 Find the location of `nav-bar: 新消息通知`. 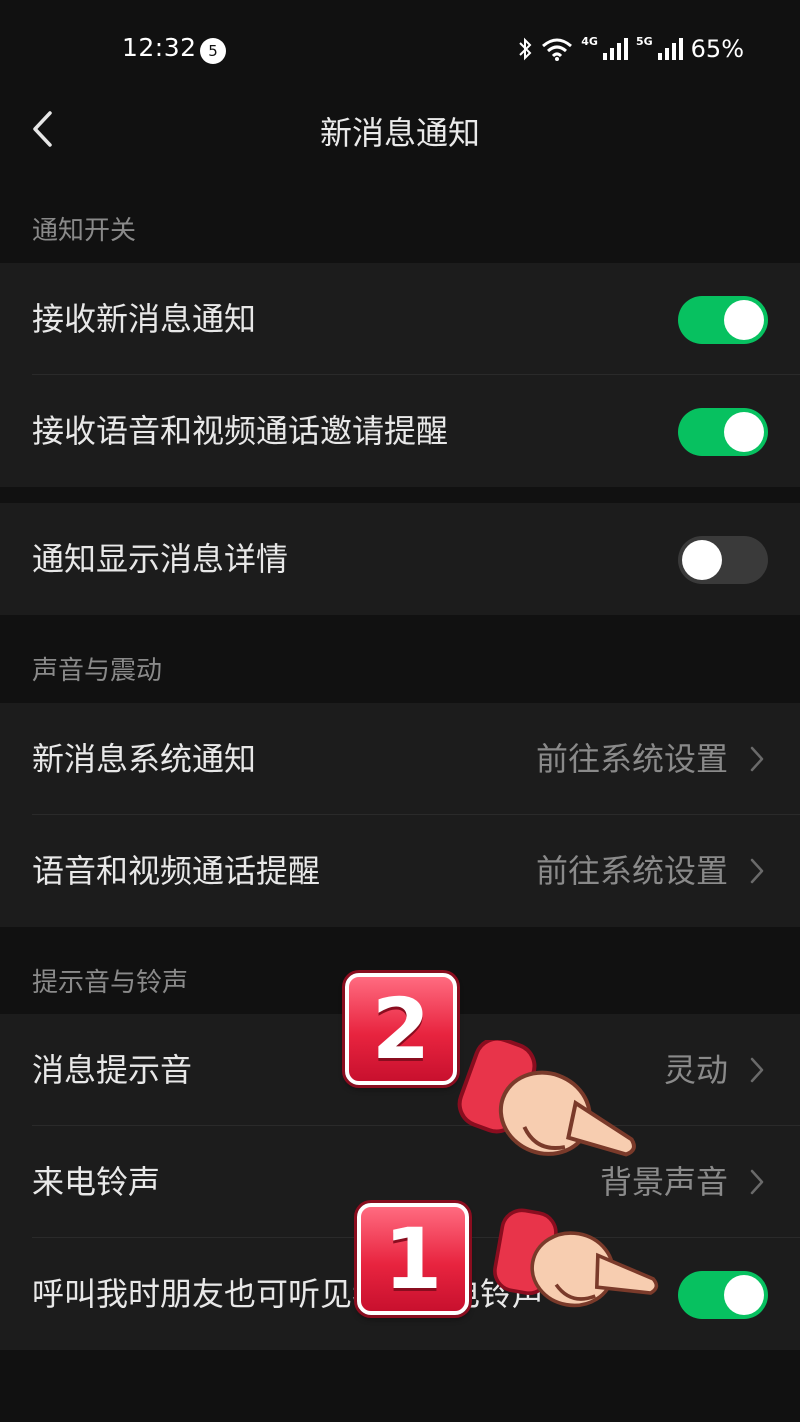

nav-bar: 新消息通知 is located at coordinates (400, 130).